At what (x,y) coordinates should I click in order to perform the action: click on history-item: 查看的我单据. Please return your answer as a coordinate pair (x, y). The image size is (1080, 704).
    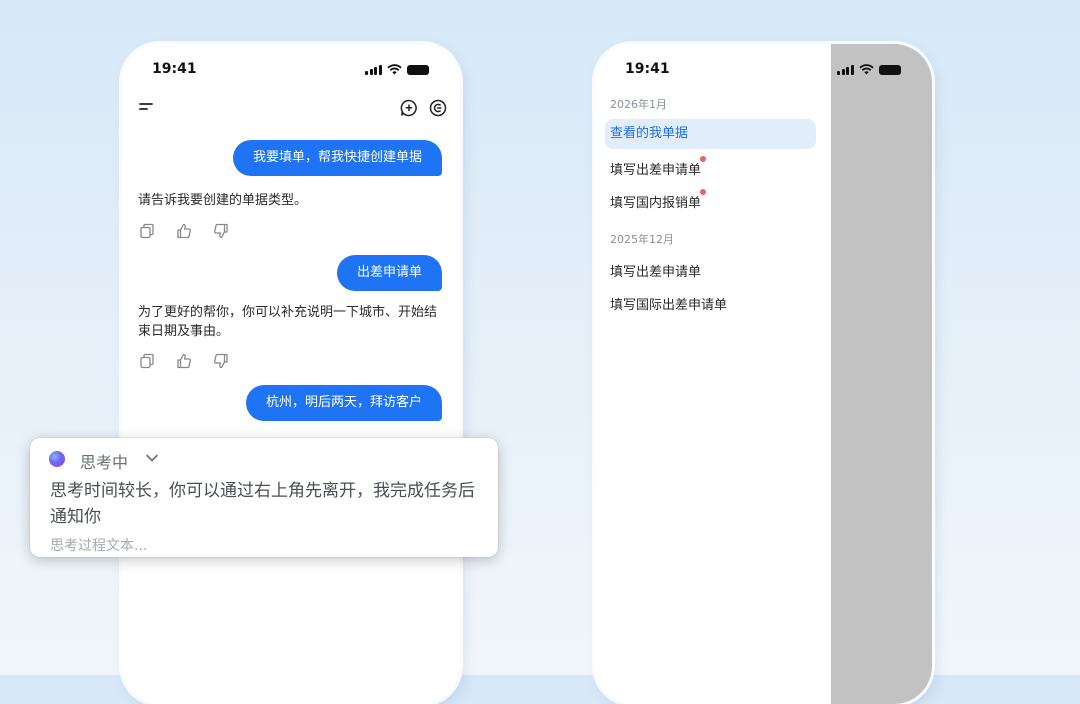
    Looking at the image, I should click on (710, 134).